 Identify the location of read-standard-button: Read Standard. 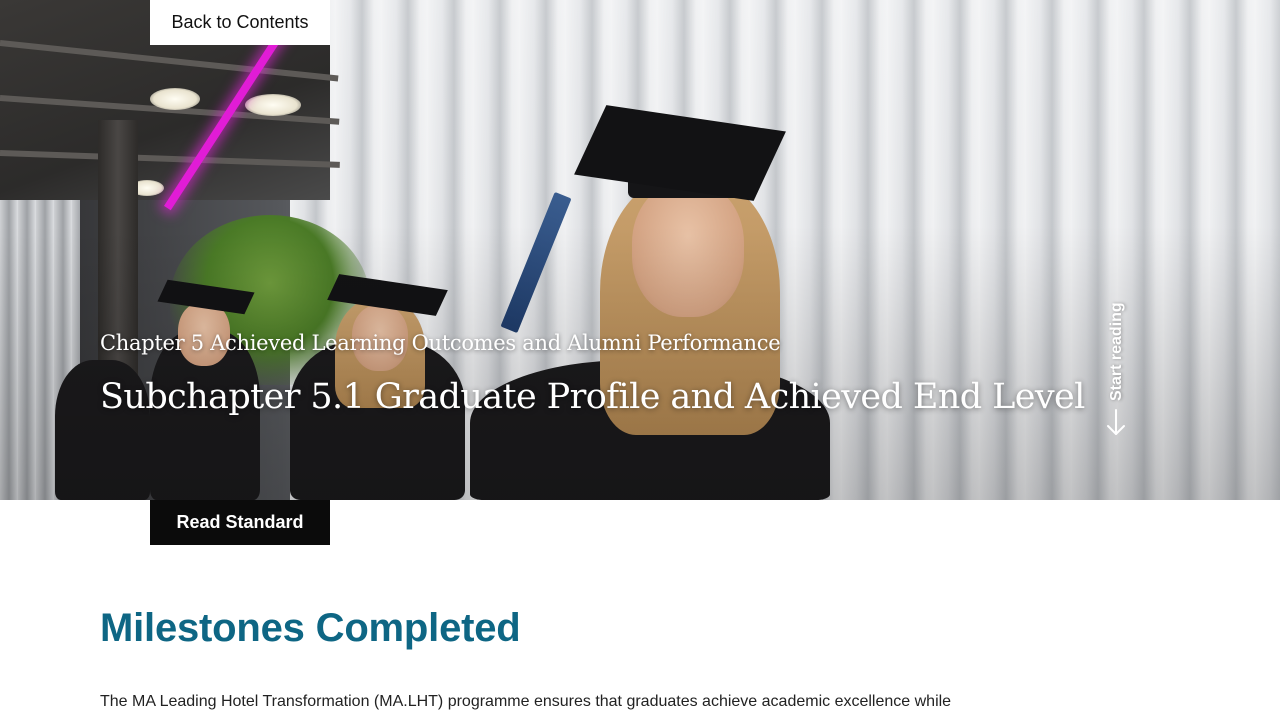
(240, 522).